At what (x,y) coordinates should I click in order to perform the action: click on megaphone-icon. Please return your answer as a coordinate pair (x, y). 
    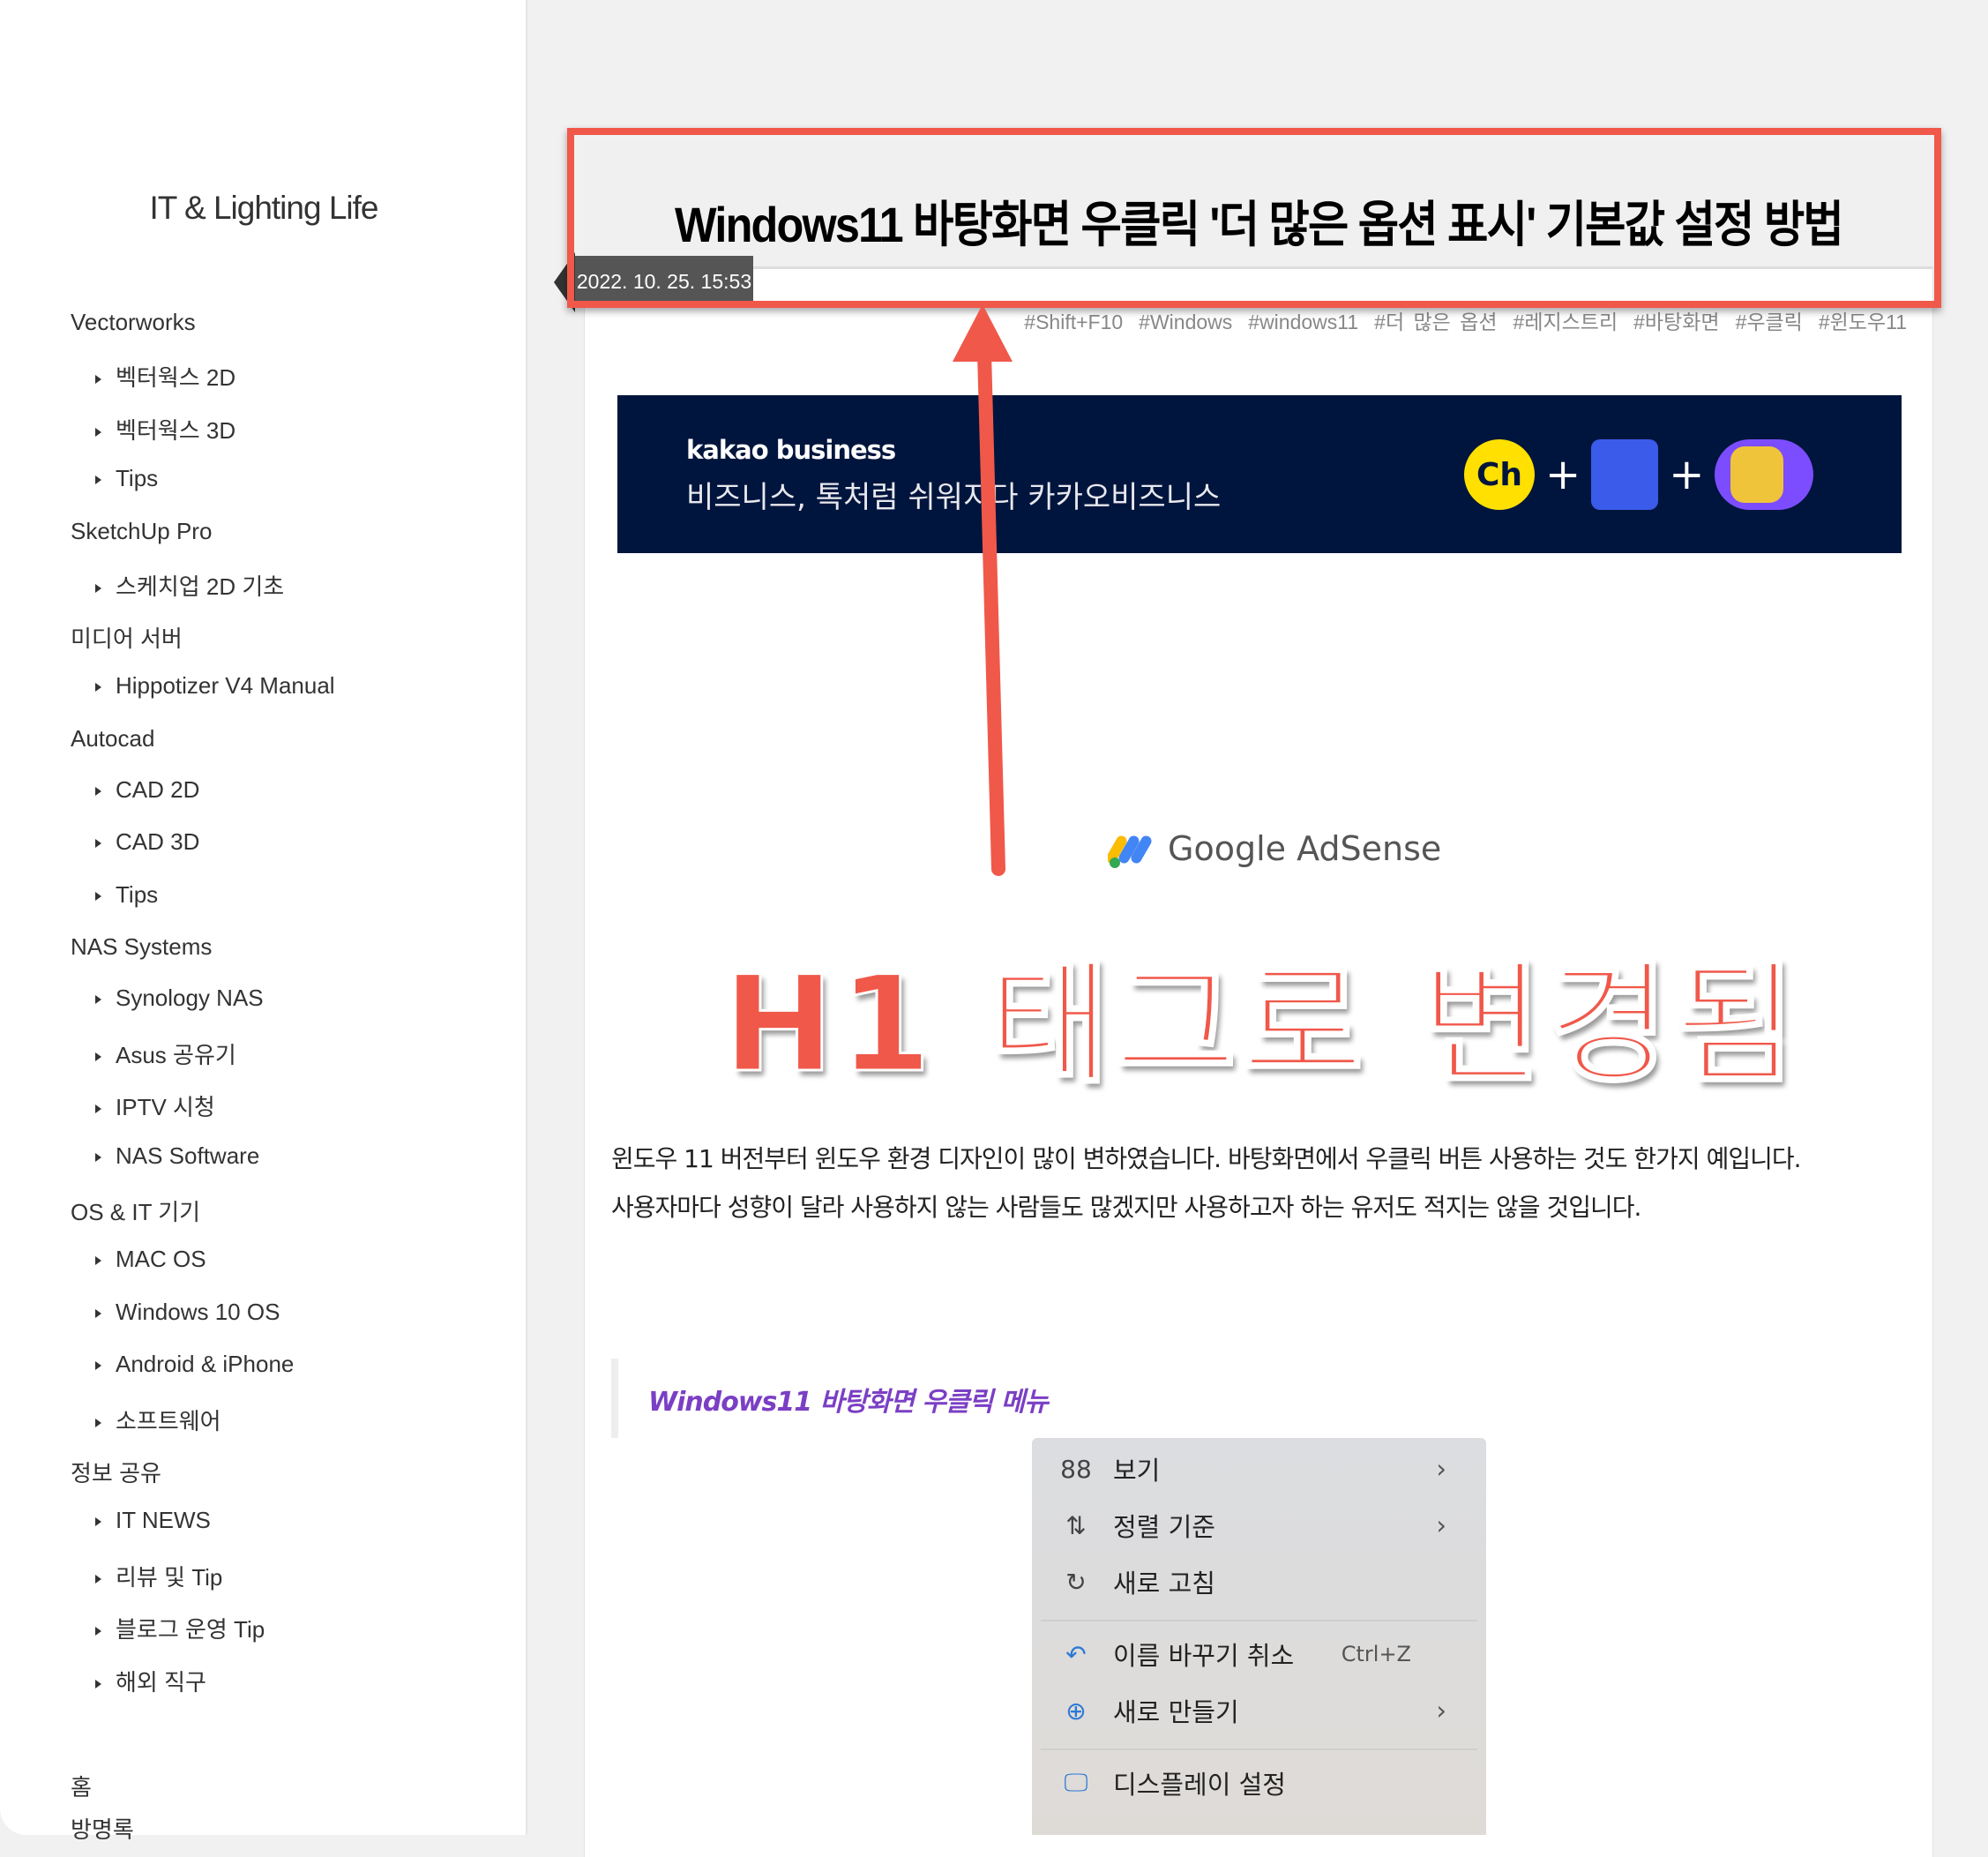
    Looking at the image, I should click on (1625, 475).